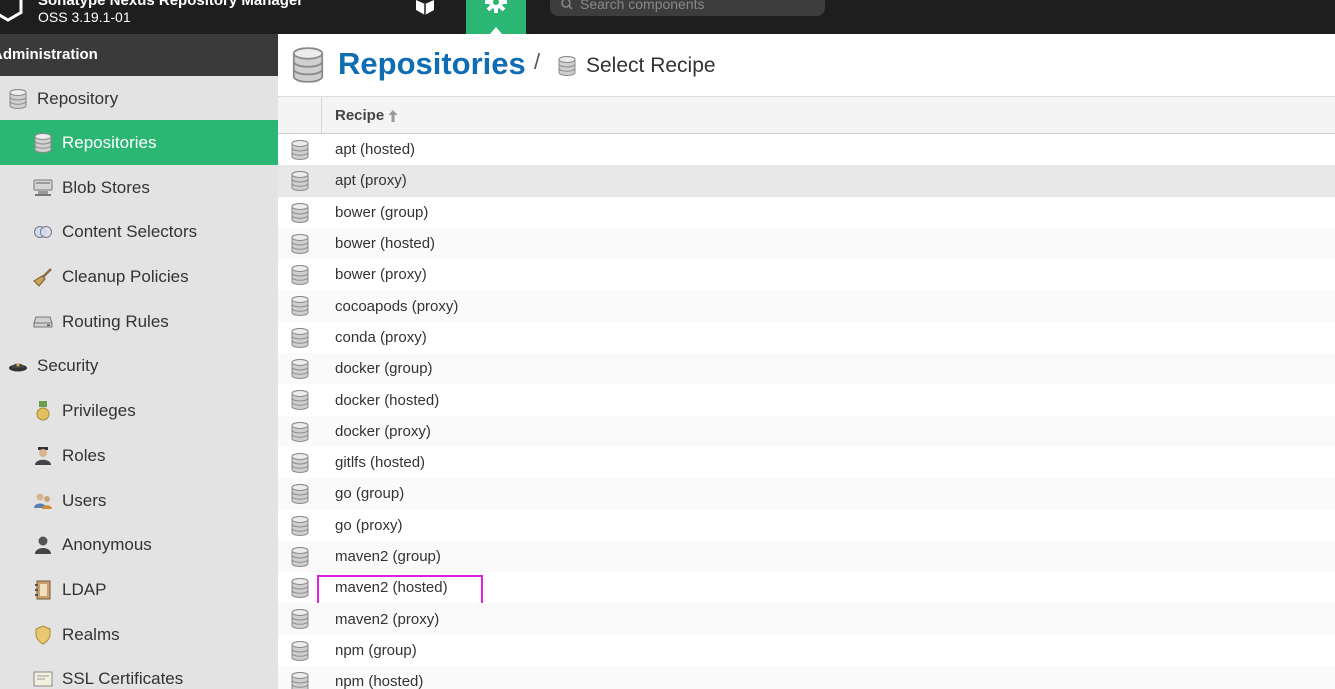 The image size is (1335, 689). What do you see at coordinates (43, 634) in the screenshot?
I see `shield-icon` at bounding box center [43, 634].